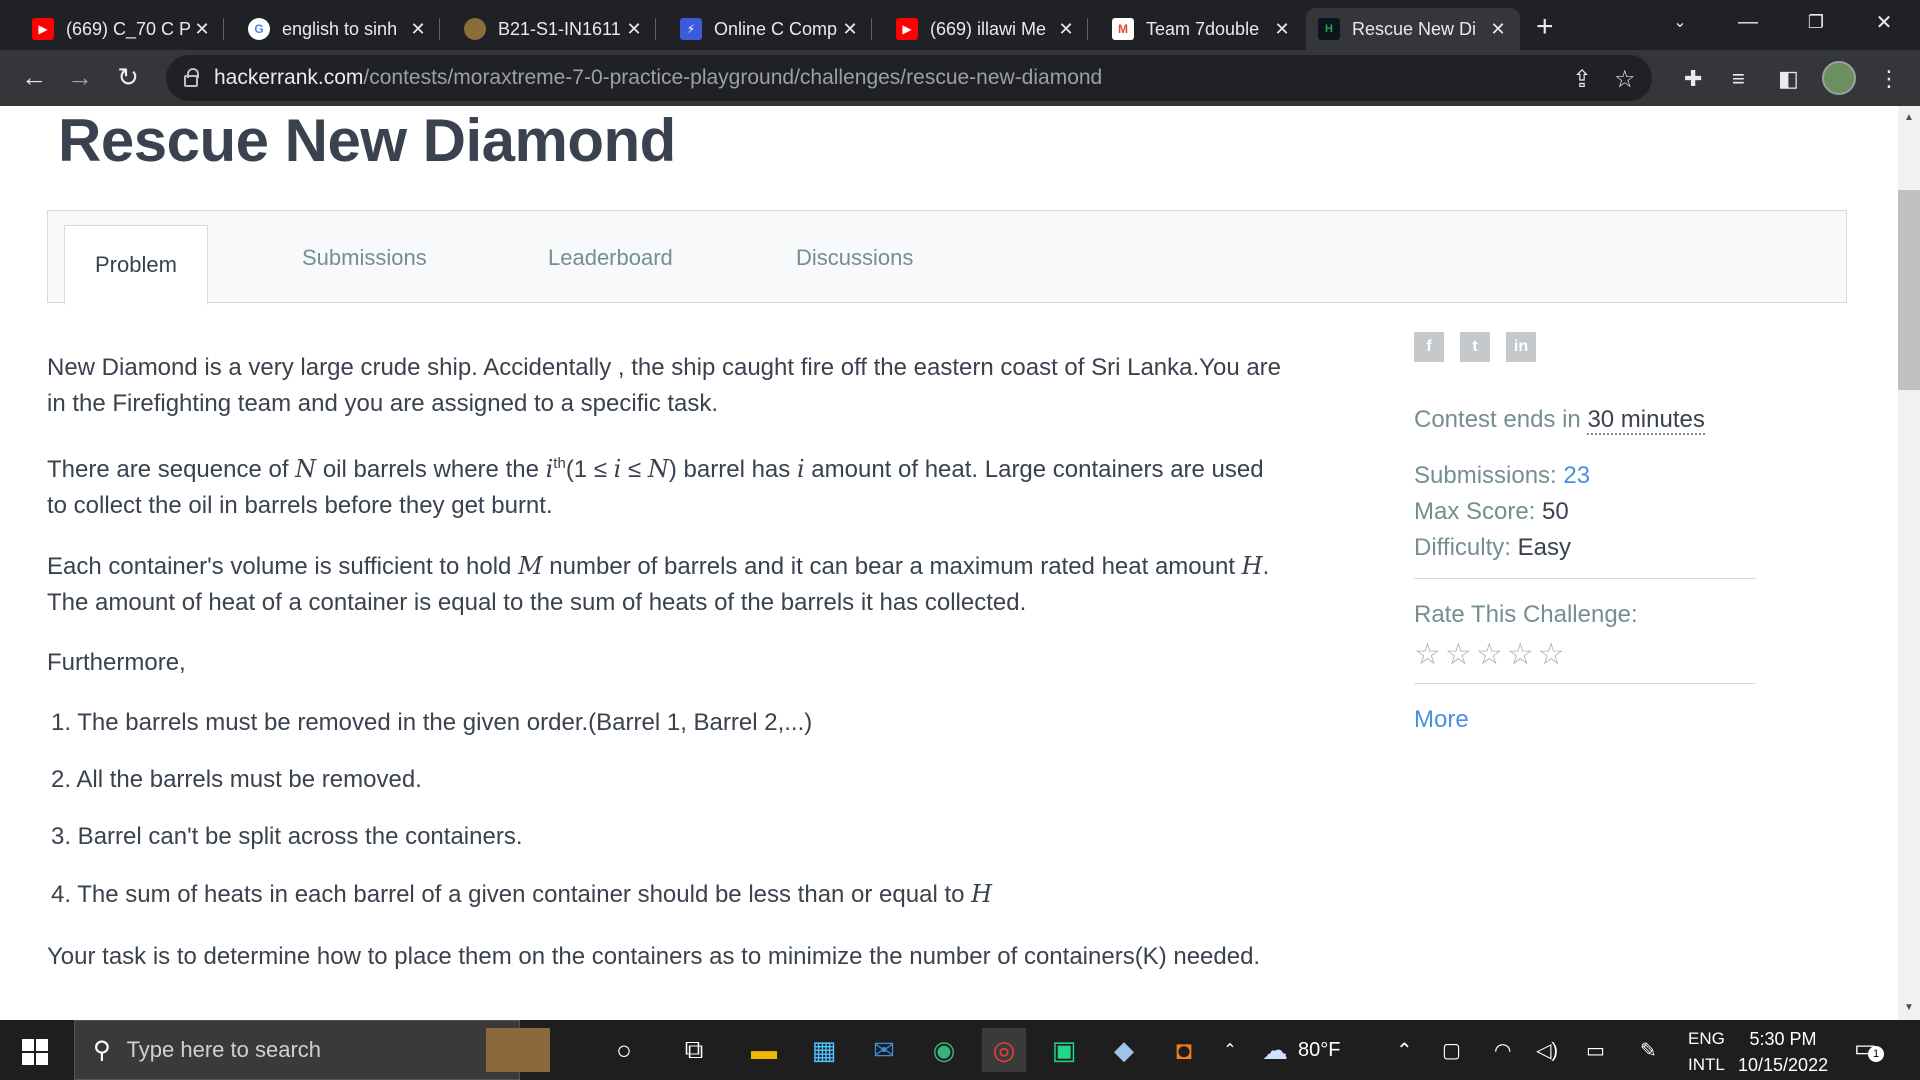 The height and width of the screenshot is (1080, 1920). I want to click on scroll-up-arrow-icon: ▲, so click(1909, 117).